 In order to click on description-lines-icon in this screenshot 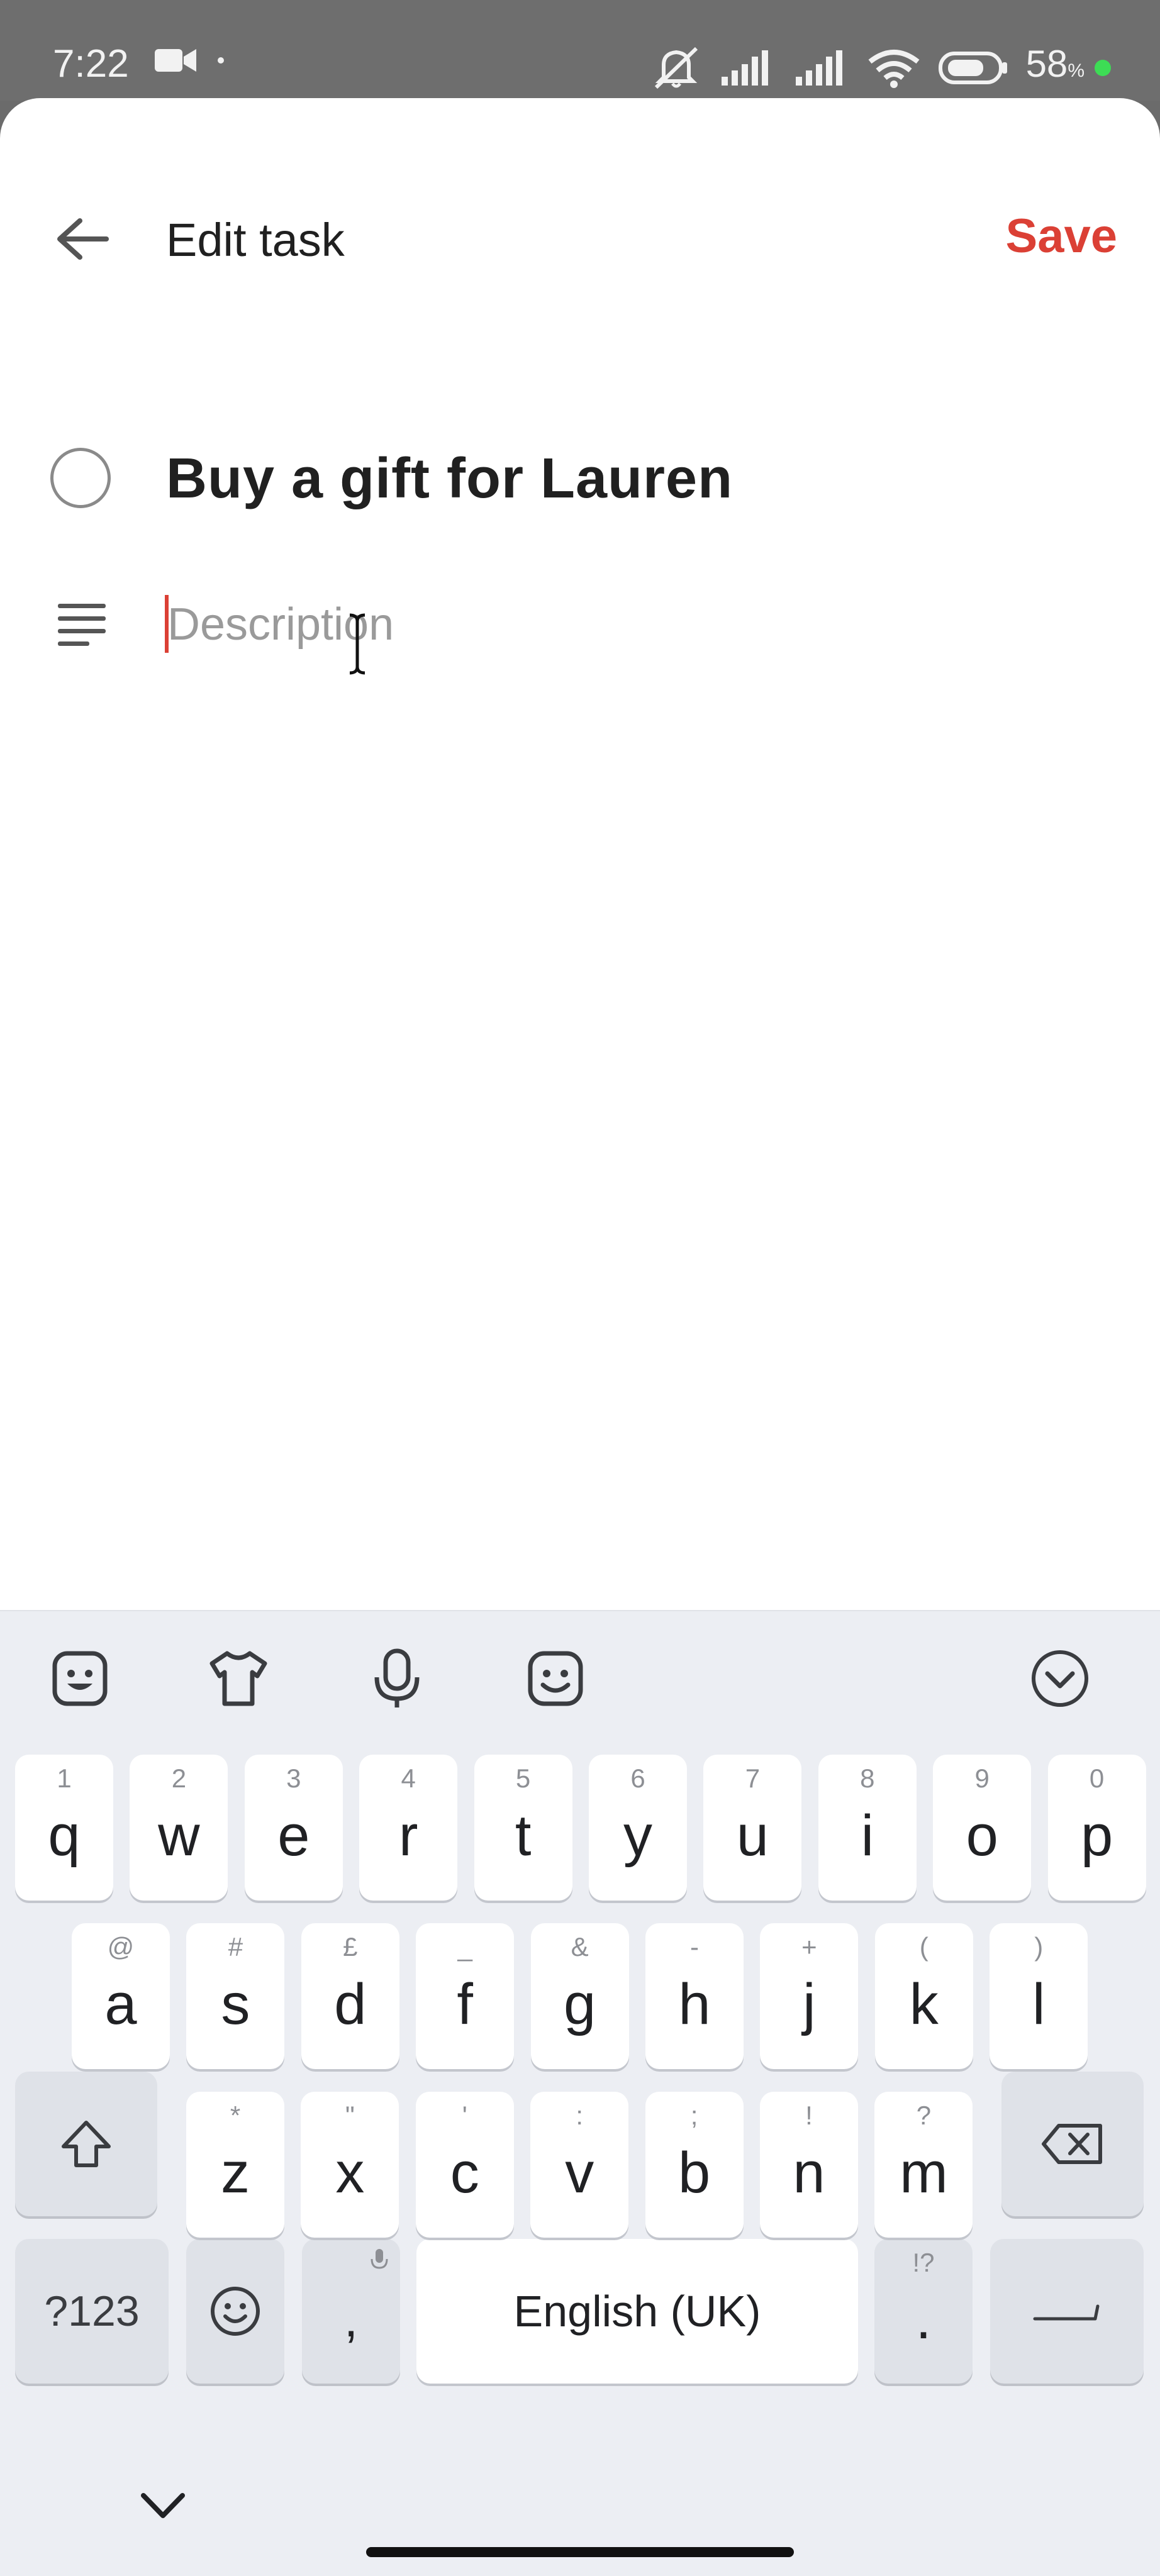, I will do `click(82, 625)`.